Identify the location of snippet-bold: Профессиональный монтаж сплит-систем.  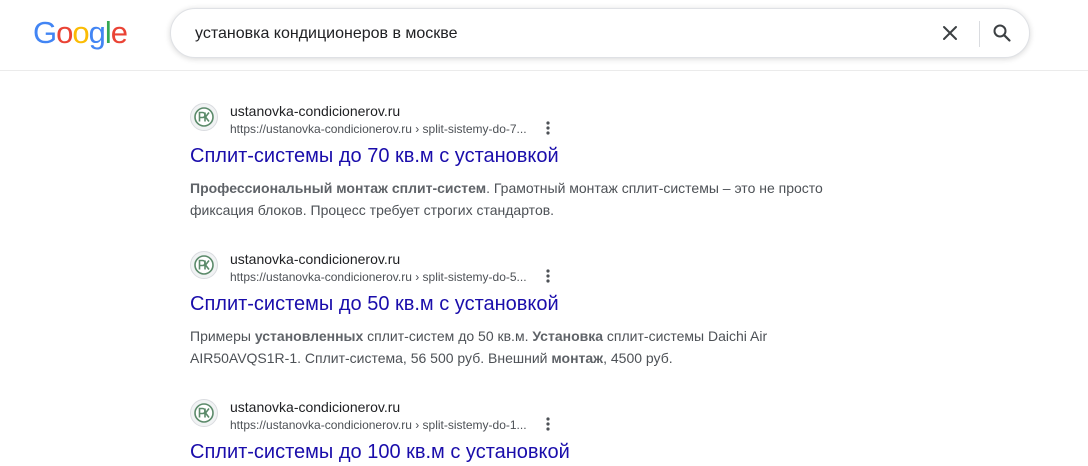
(338, 188).